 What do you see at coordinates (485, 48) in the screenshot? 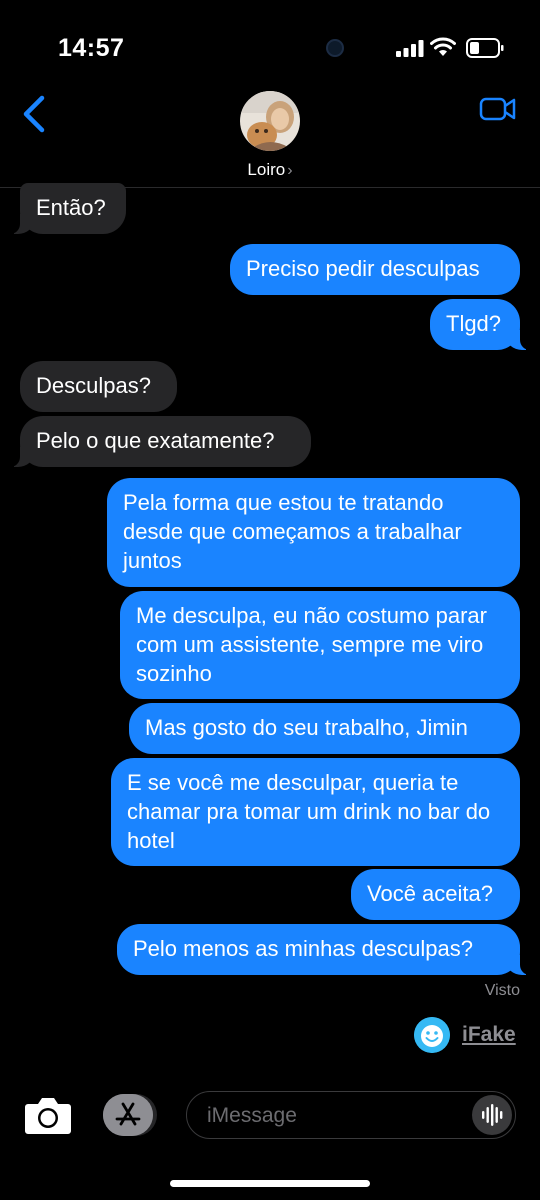
I see `battery-icon` at bounding box center [485, 48].